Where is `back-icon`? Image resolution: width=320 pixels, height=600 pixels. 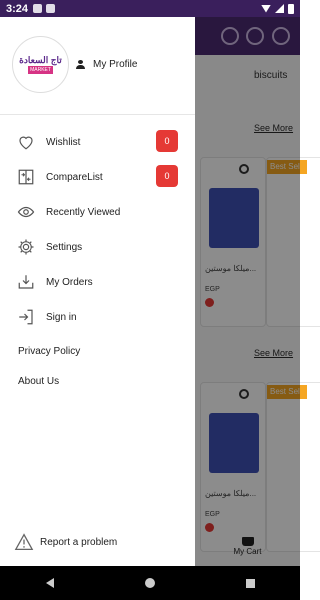
back-icon is located at coordinates (49, 583).